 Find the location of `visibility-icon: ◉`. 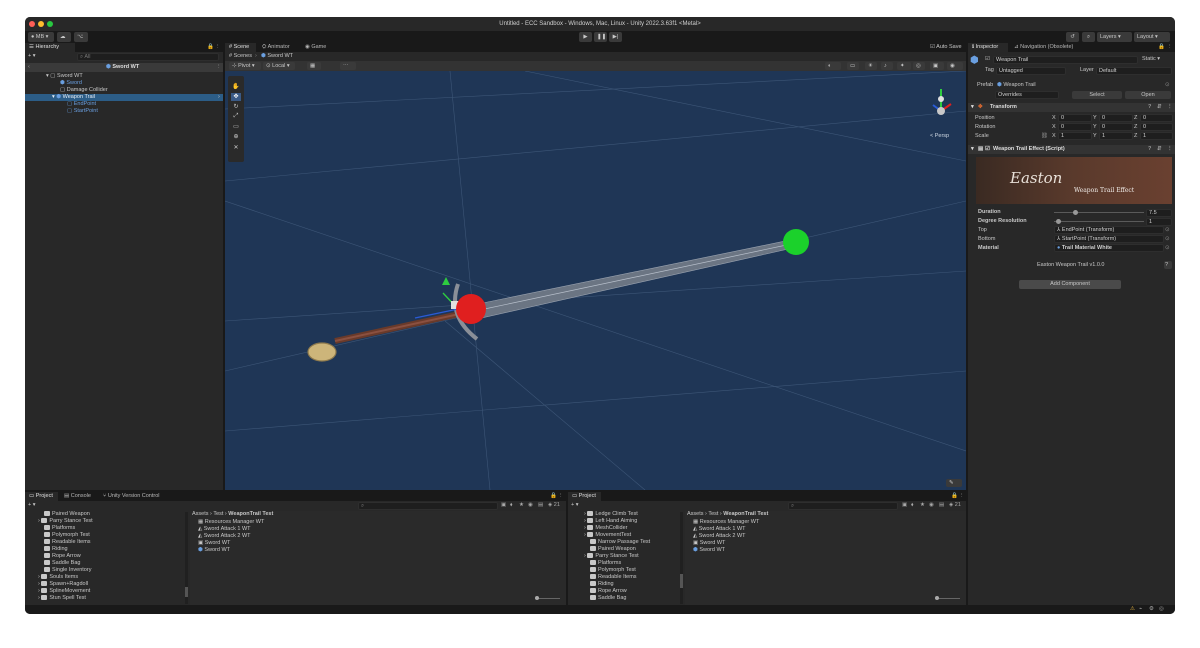

visibility-icon: ◉ is located at coordinates (530, 505).